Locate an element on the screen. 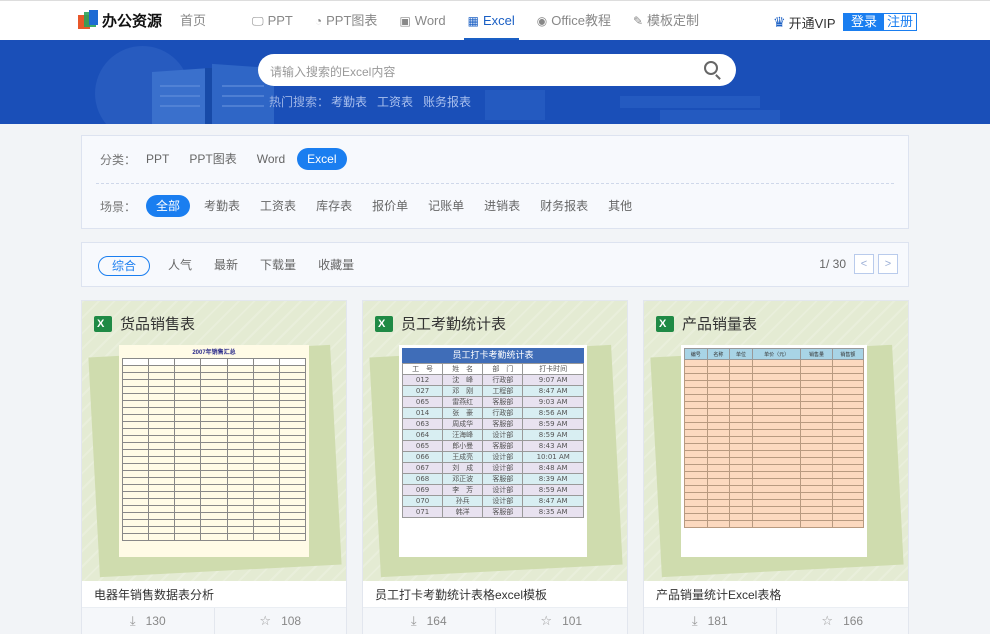  site-logo: 办公资源 is located at coordinates (120, 20).